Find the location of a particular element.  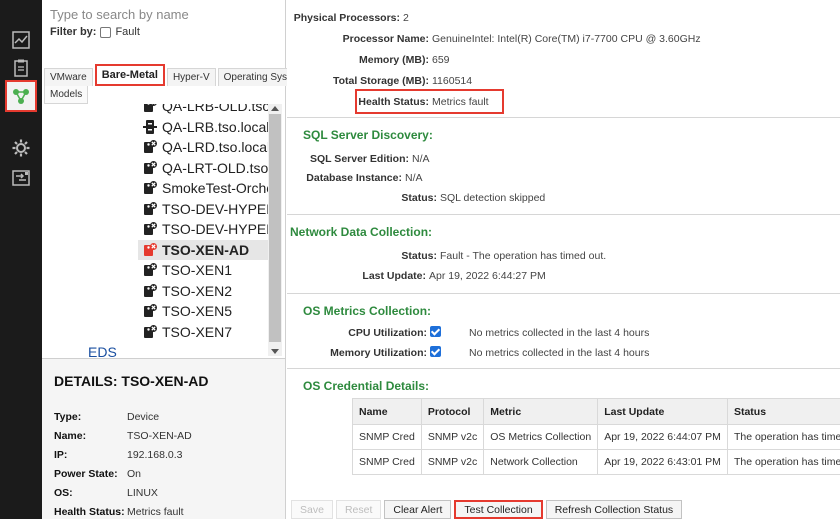

cpu-utilization-row: CPU Utilization: is located at coordinates (364, 332).